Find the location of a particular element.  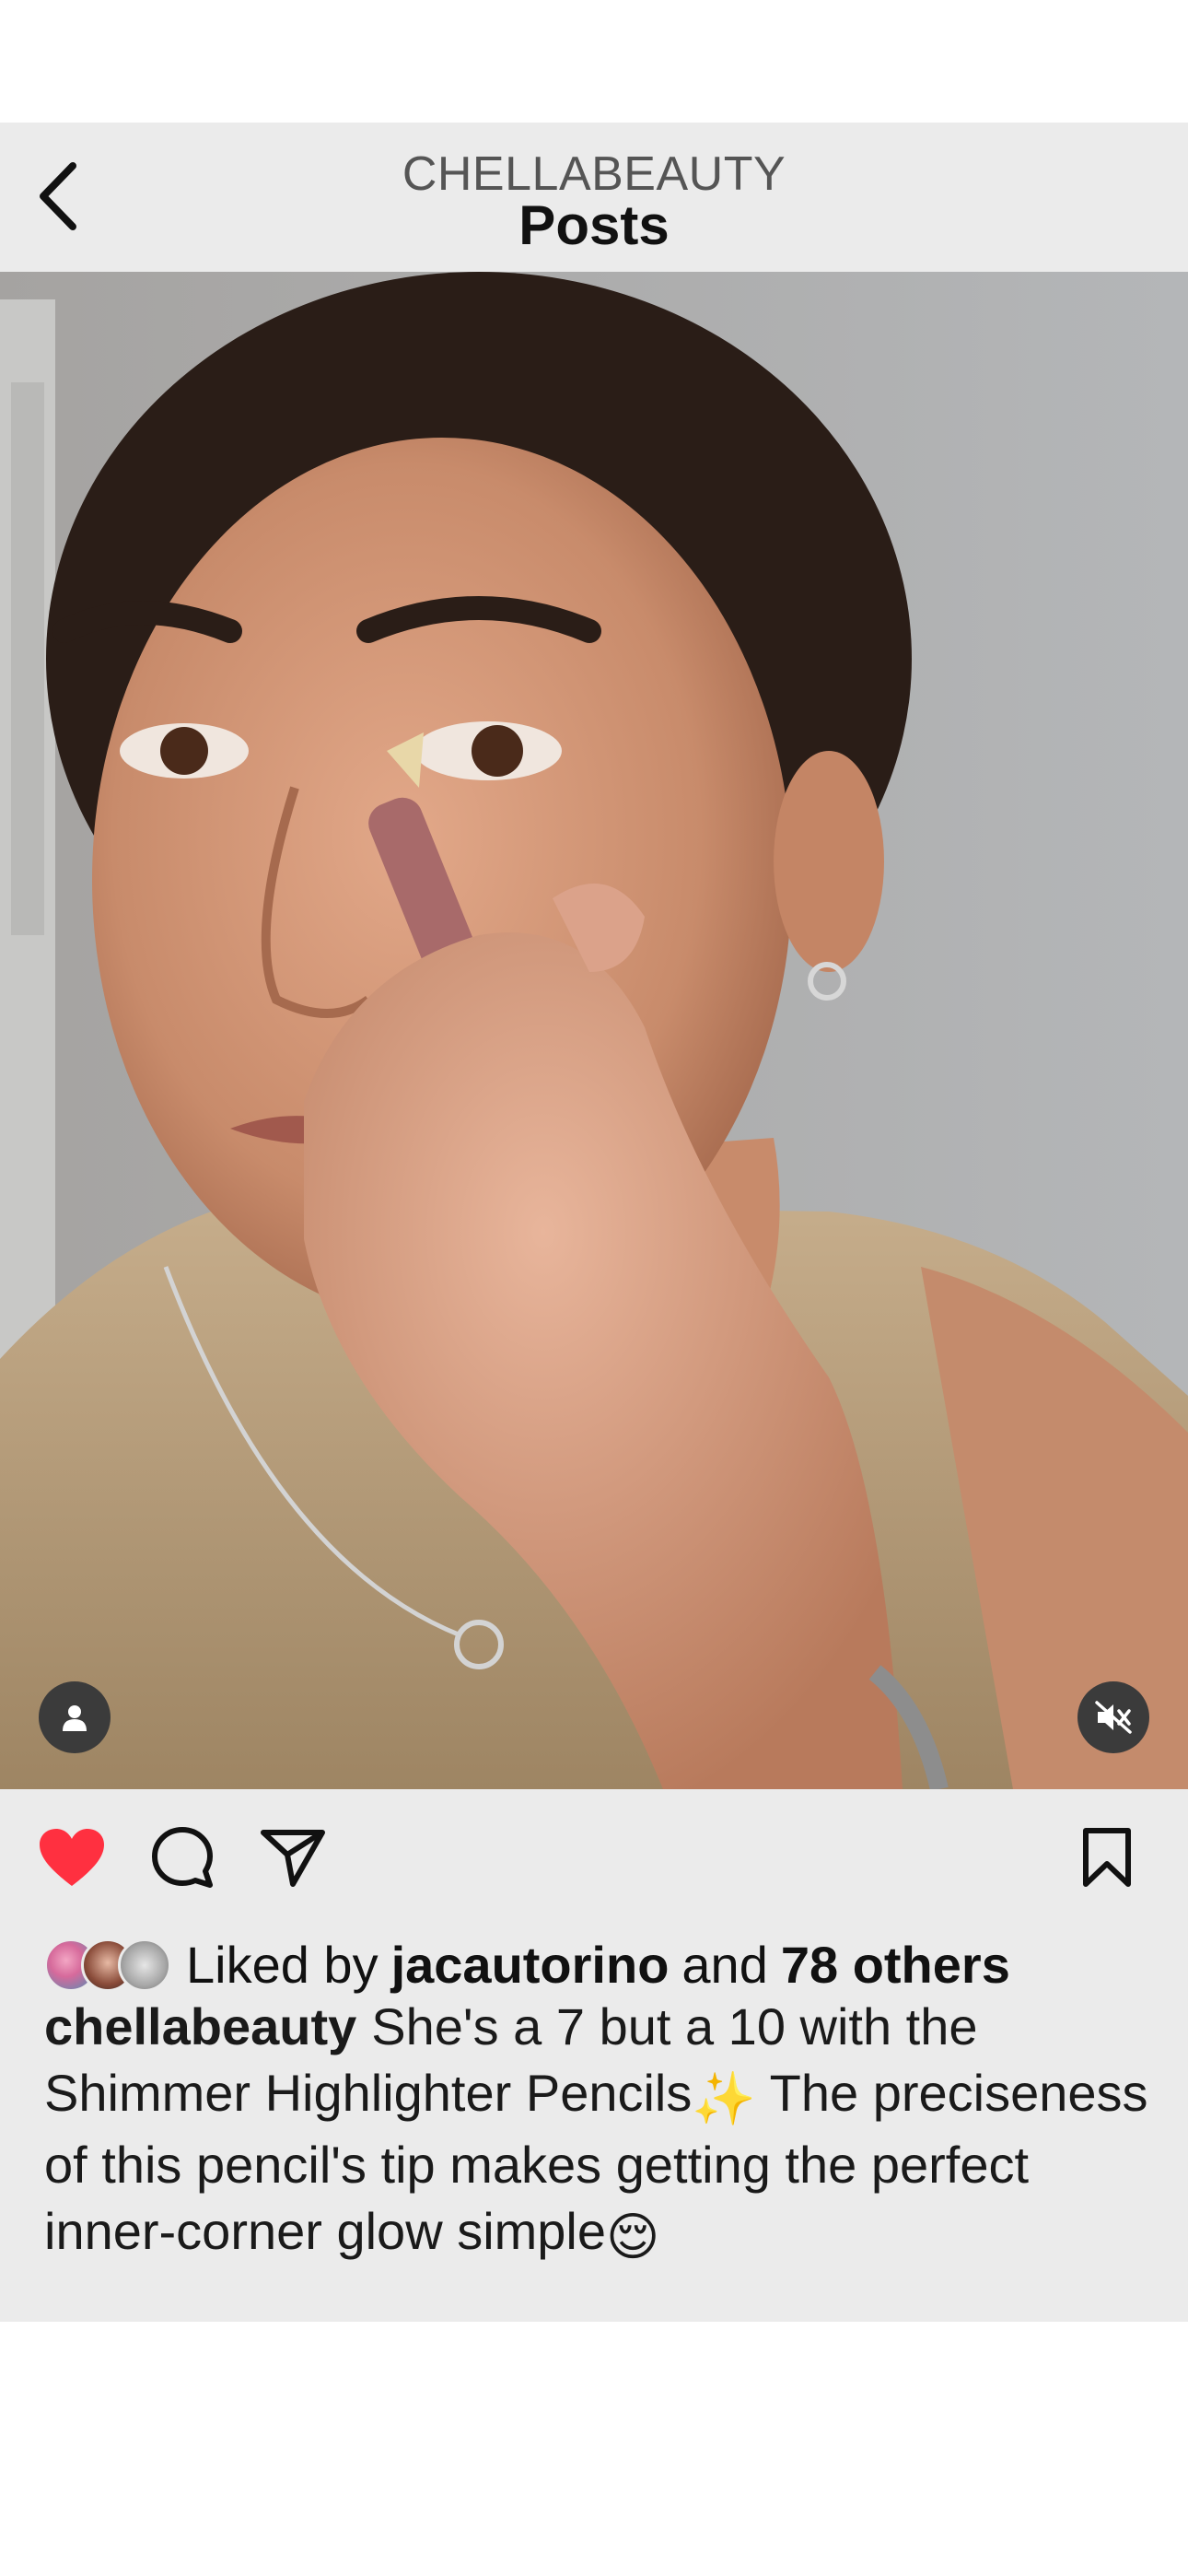

tagged-people-button is located at coordinates (75, 1717).